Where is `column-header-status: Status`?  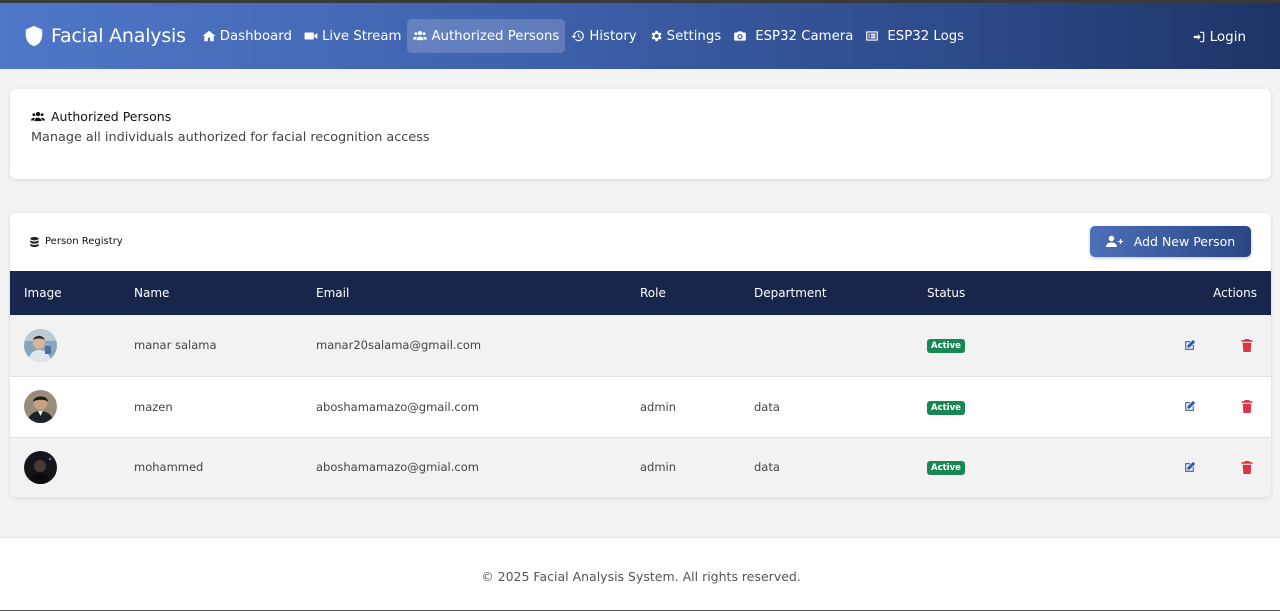
column-header-status: Status is located at coordinates (946, 293).